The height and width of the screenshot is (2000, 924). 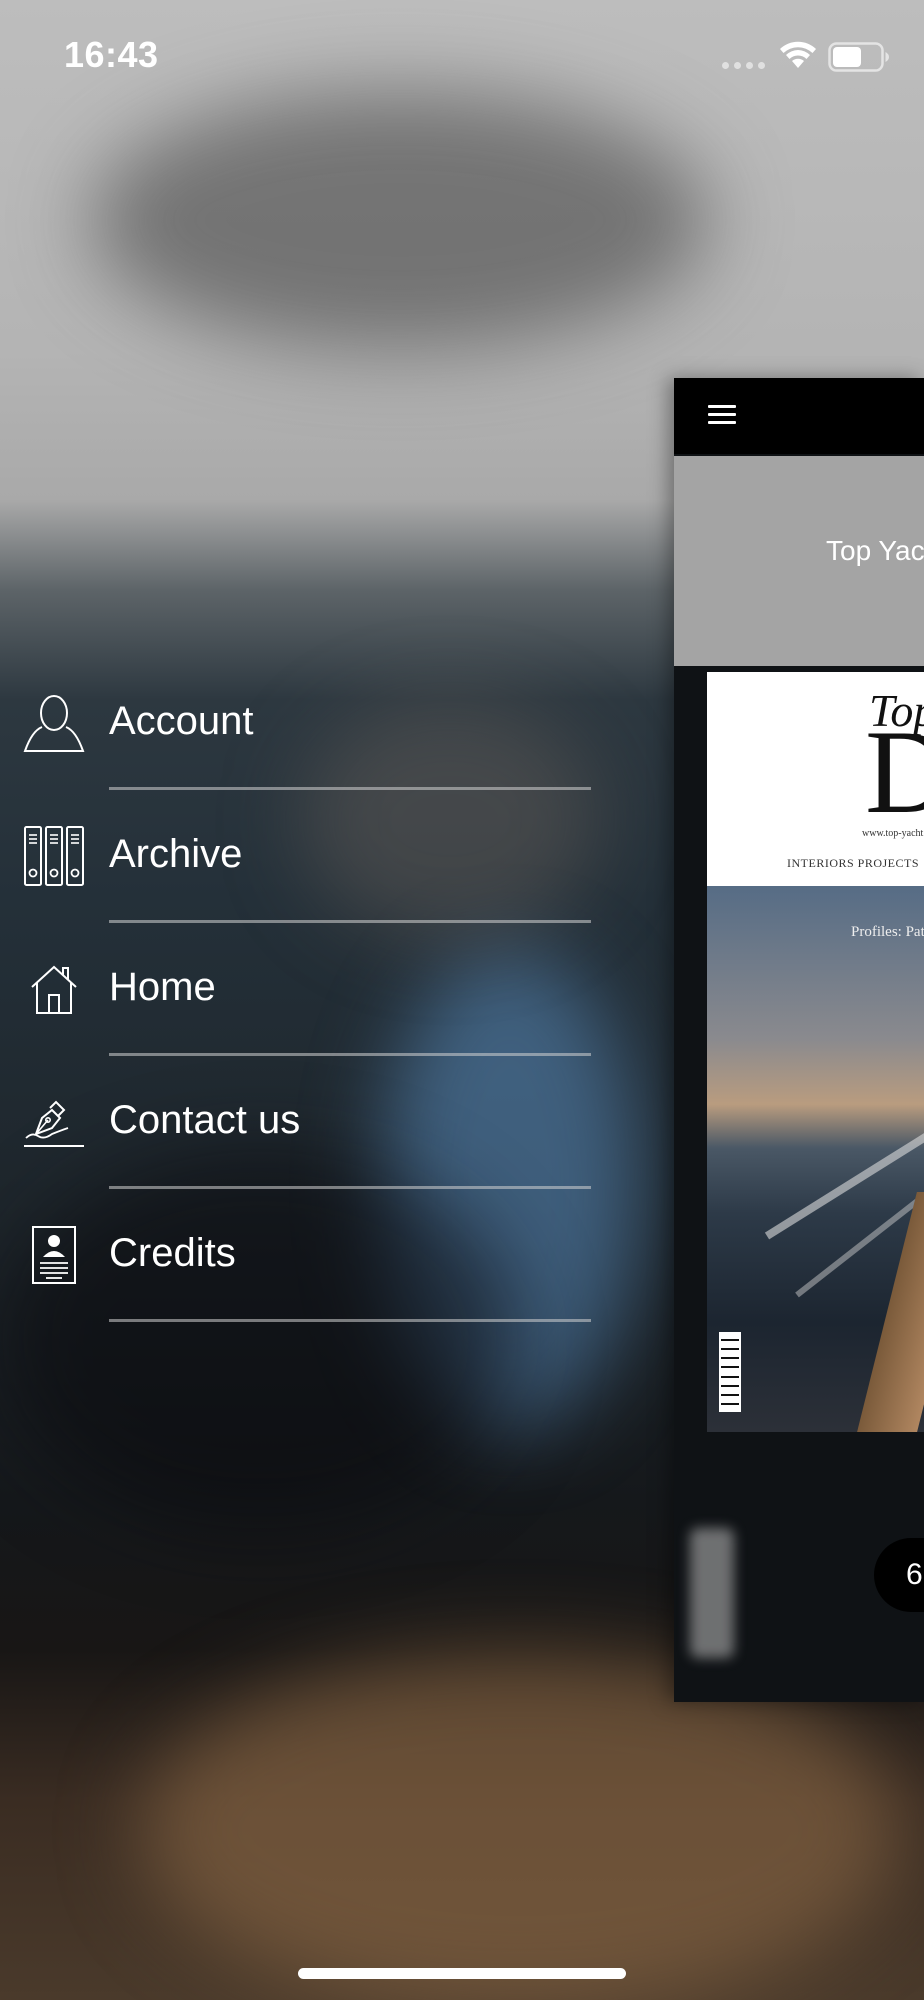 I want to click on page-indicator: 6, so click(x=899, y=1575).